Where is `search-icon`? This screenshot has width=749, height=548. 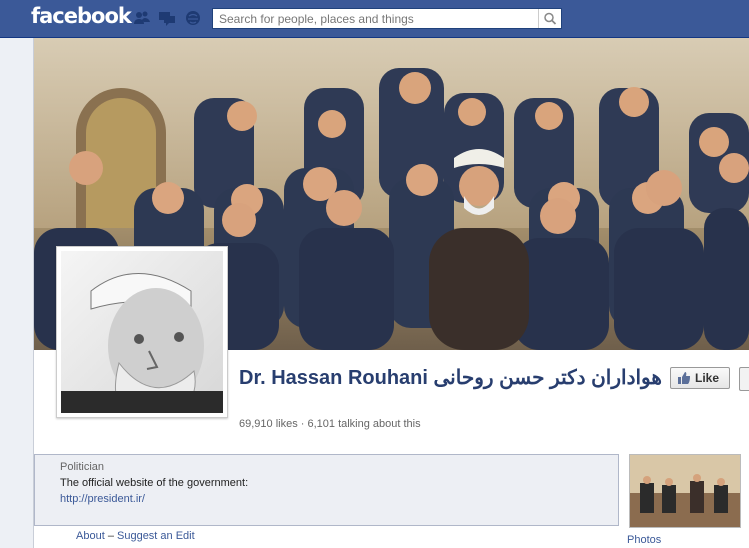
search-icon is located at coordinates (550, 18).